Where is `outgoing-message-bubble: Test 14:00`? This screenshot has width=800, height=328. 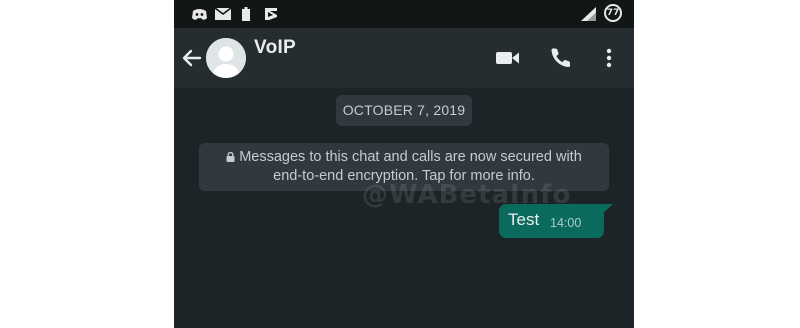 outgoing-message-bubble: Test 14:00 is located at coordinates (556, 221).